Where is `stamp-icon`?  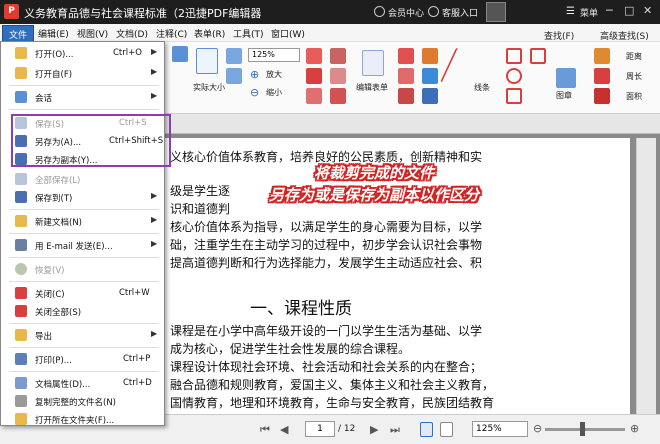
stamp-icon is located at coordinates (566, 78).